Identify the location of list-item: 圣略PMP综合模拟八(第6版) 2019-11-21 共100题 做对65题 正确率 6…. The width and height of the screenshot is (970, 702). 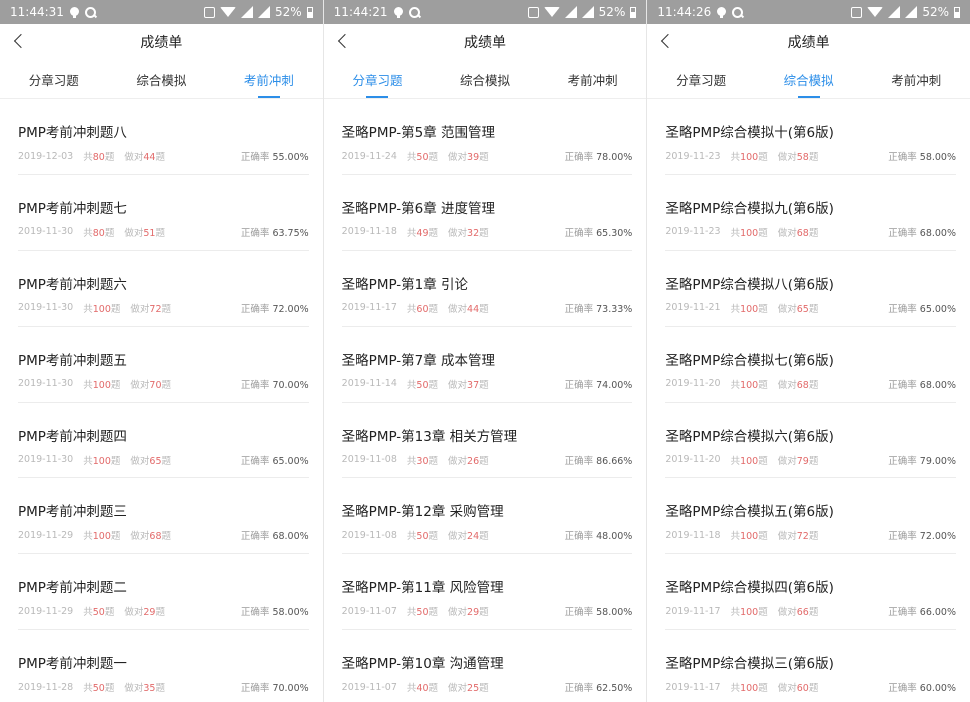
(811, 289).